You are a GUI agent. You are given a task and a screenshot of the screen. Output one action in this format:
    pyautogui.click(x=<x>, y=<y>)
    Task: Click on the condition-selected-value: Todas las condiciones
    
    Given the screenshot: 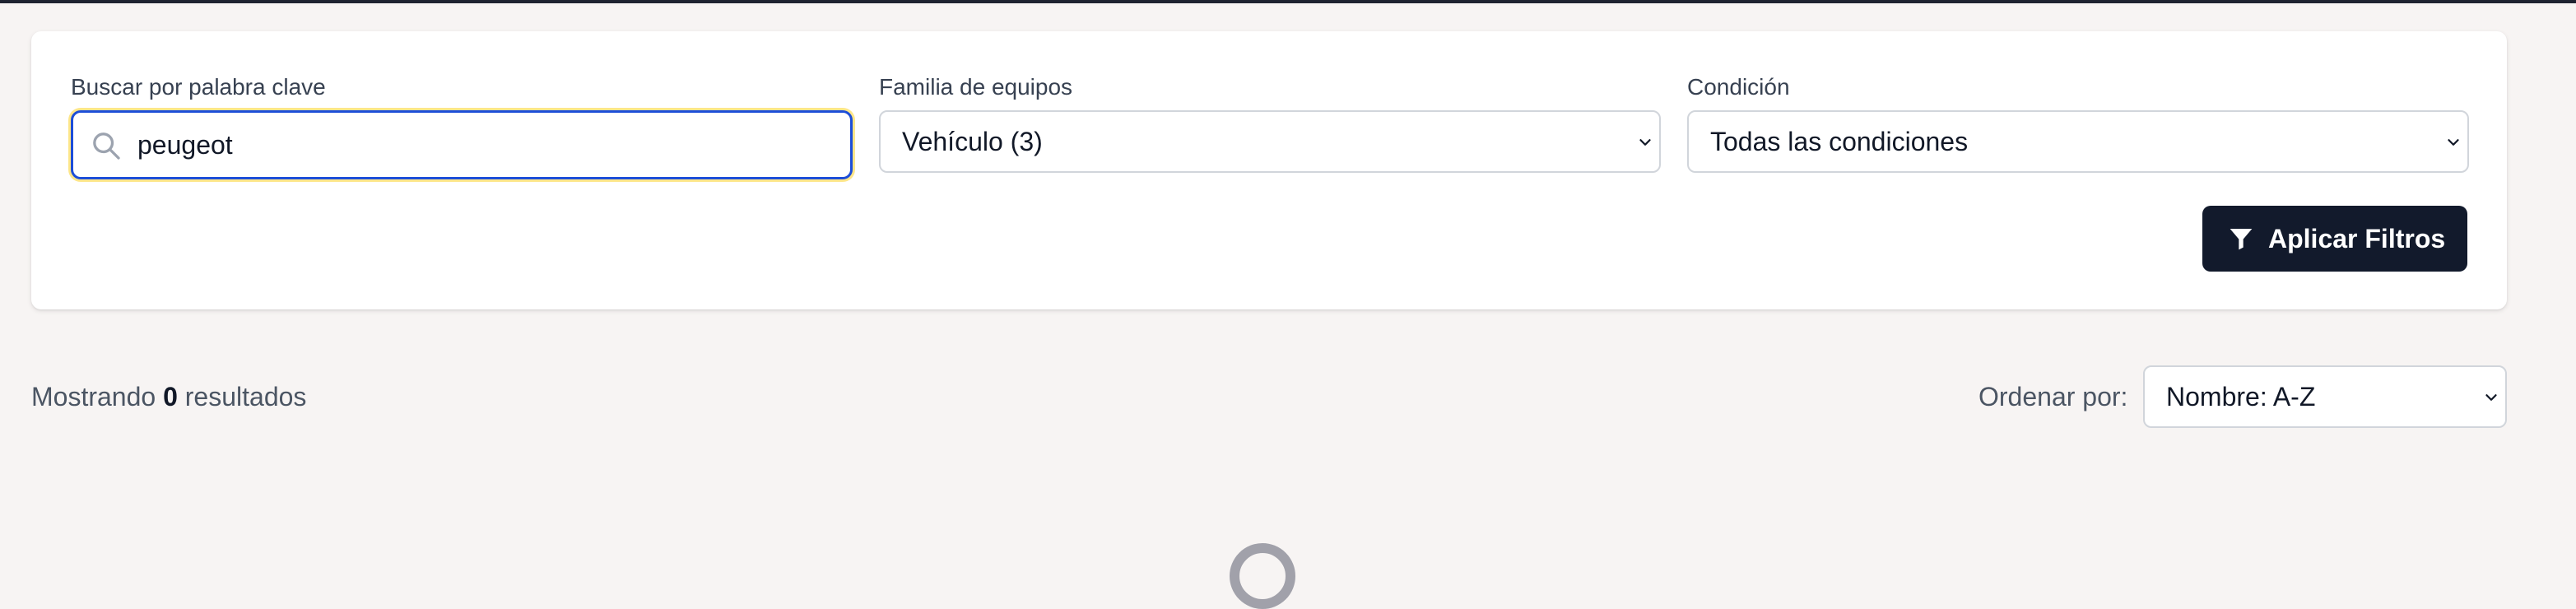 What is the action you would take?
    pyautogui.click(x=1839, y=141)
    